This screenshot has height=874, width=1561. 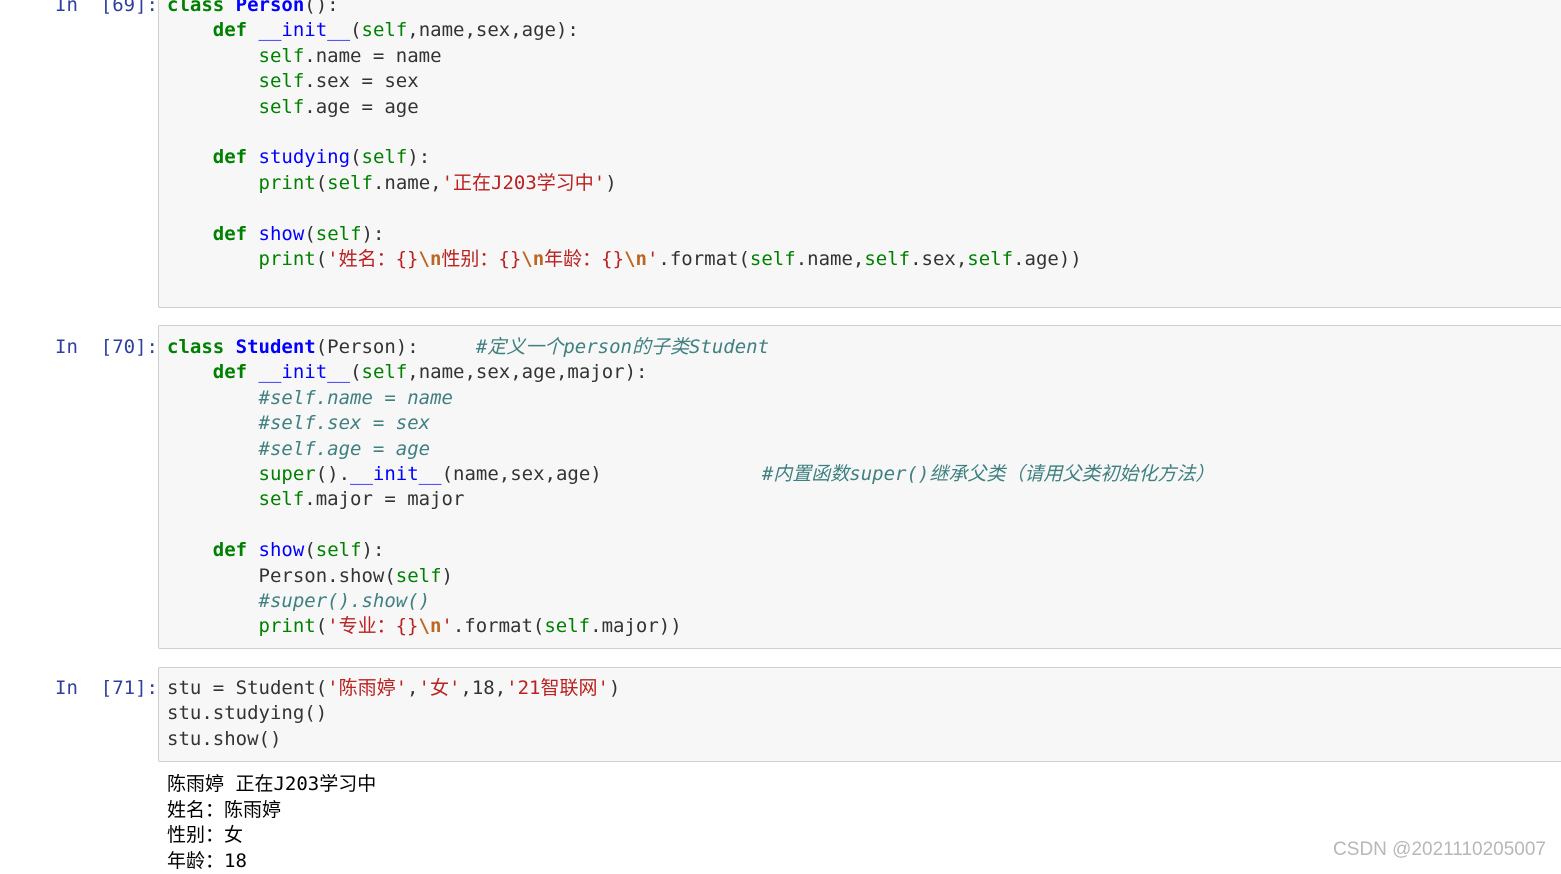 What do you see at coordinates (205, 835) in the screenshot?
I see `output-line: 性别：女` at bounding box center [205, 835].